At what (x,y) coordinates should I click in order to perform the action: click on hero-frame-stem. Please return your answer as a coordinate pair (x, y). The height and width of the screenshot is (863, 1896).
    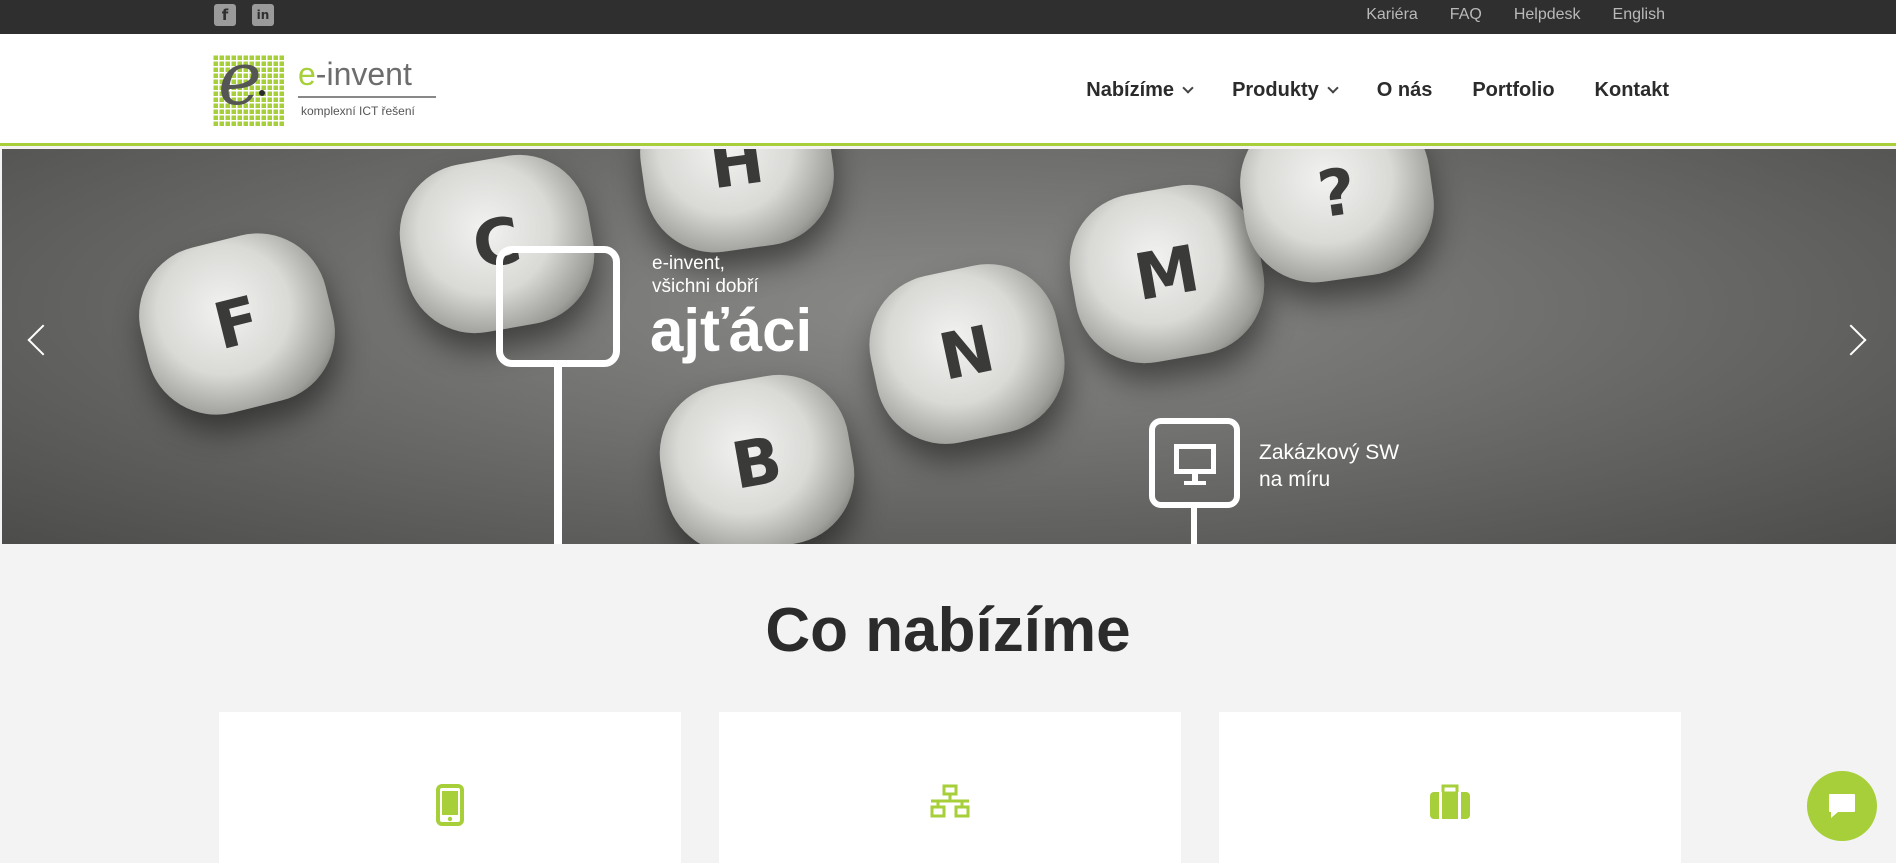
    Looking at the image, I should click on (558, 455).